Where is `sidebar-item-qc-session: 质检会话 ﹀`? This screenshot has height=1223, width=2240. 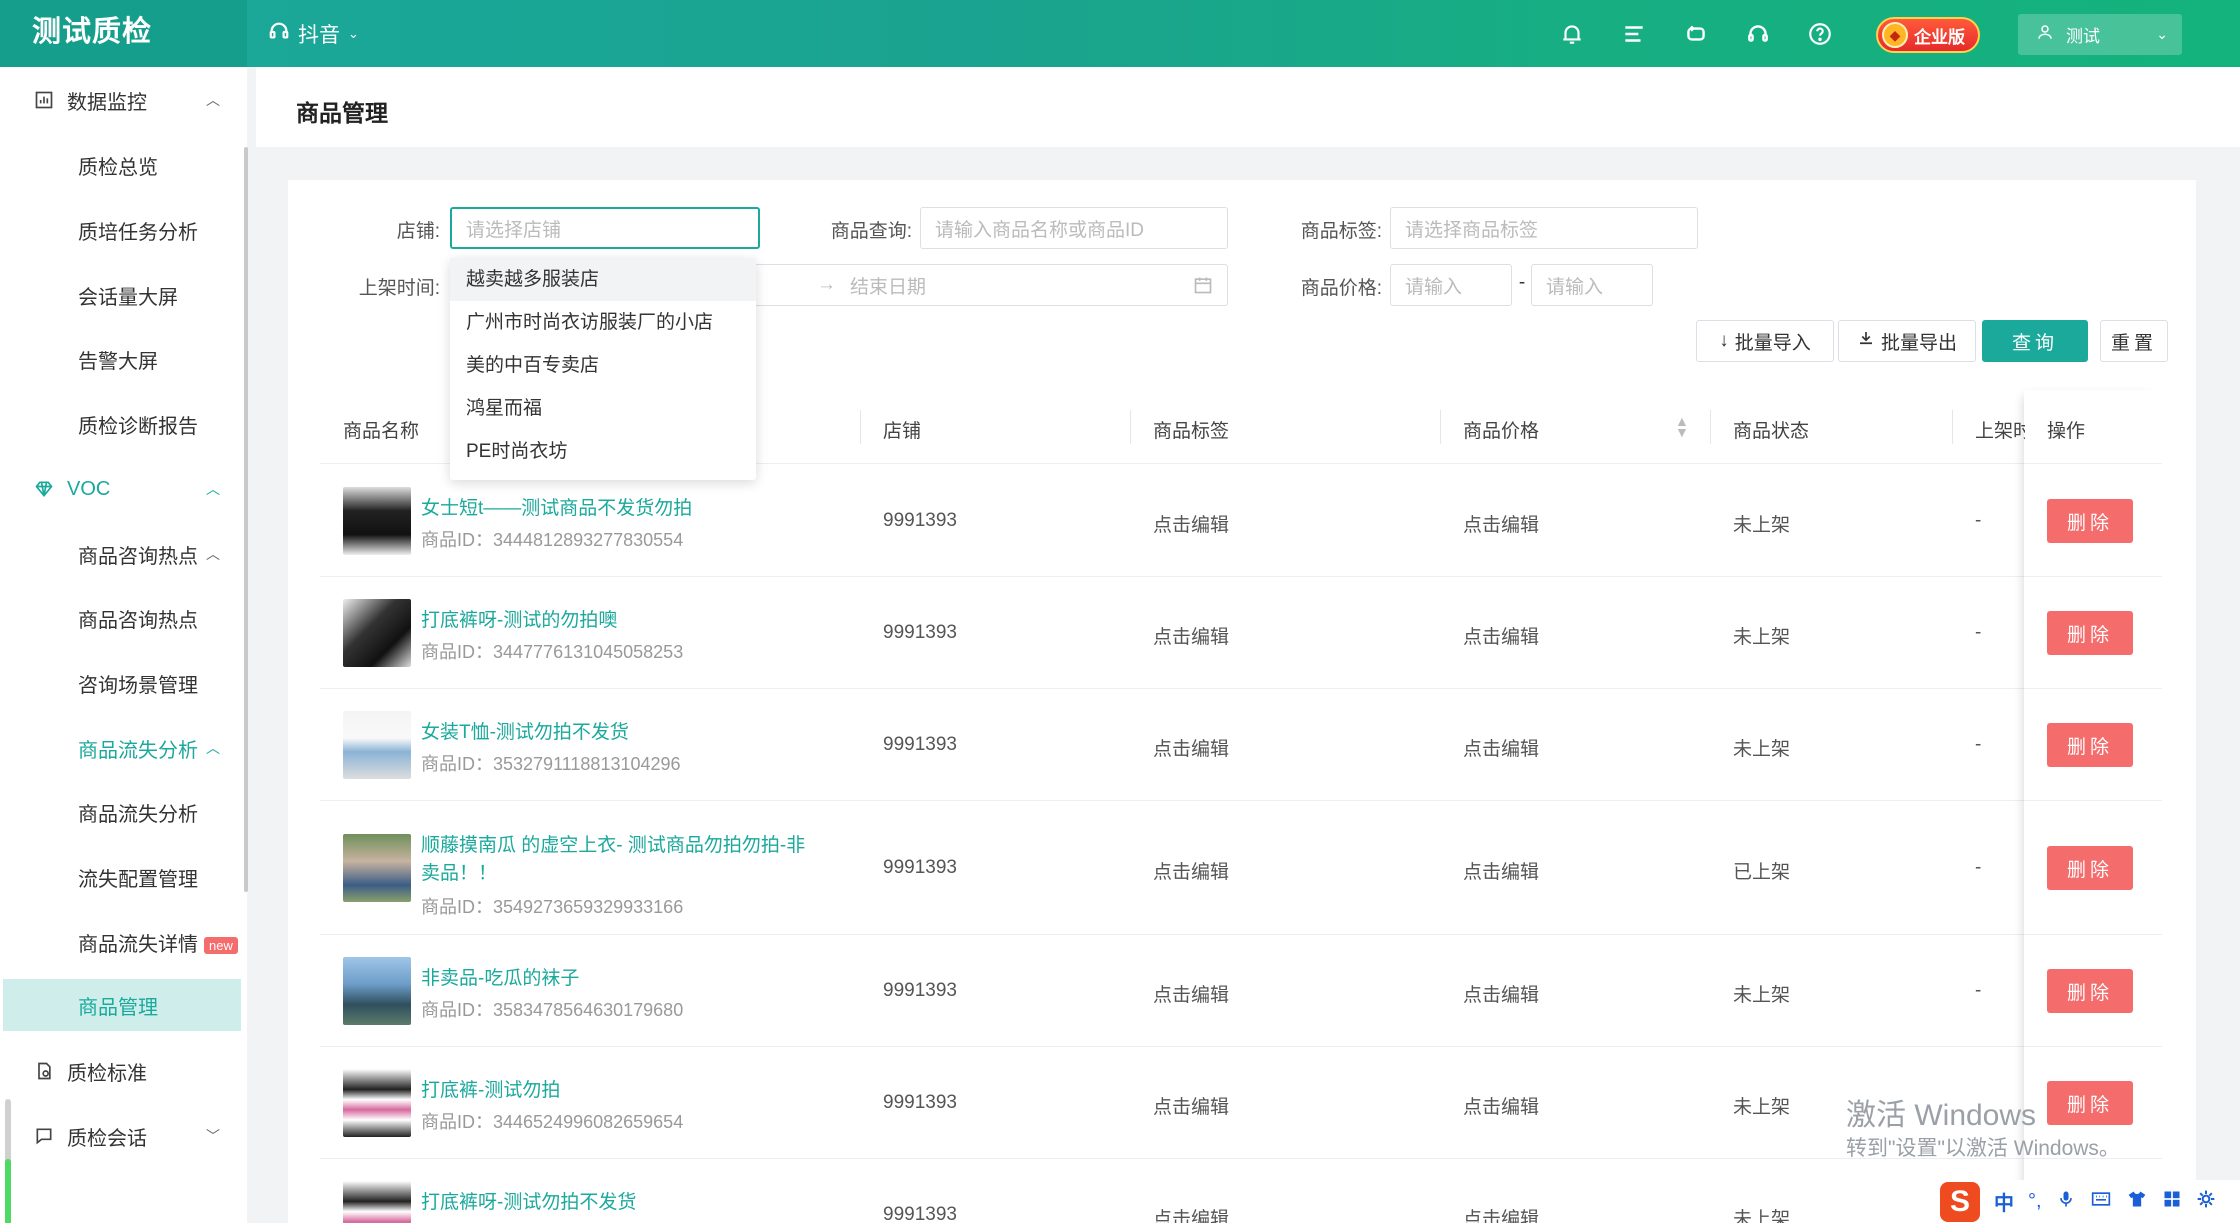 sidebar-item-qc-session: 质检会话 ﹀ is located at coordinates (121, 1136).